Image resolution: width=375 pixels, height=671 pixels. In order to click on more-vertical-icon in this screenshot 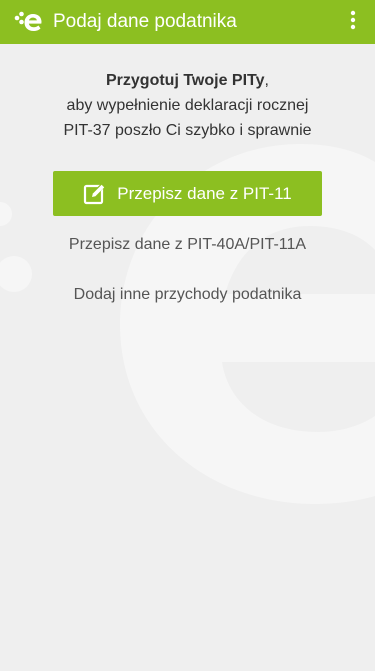, I will do `click(353, 22)`.